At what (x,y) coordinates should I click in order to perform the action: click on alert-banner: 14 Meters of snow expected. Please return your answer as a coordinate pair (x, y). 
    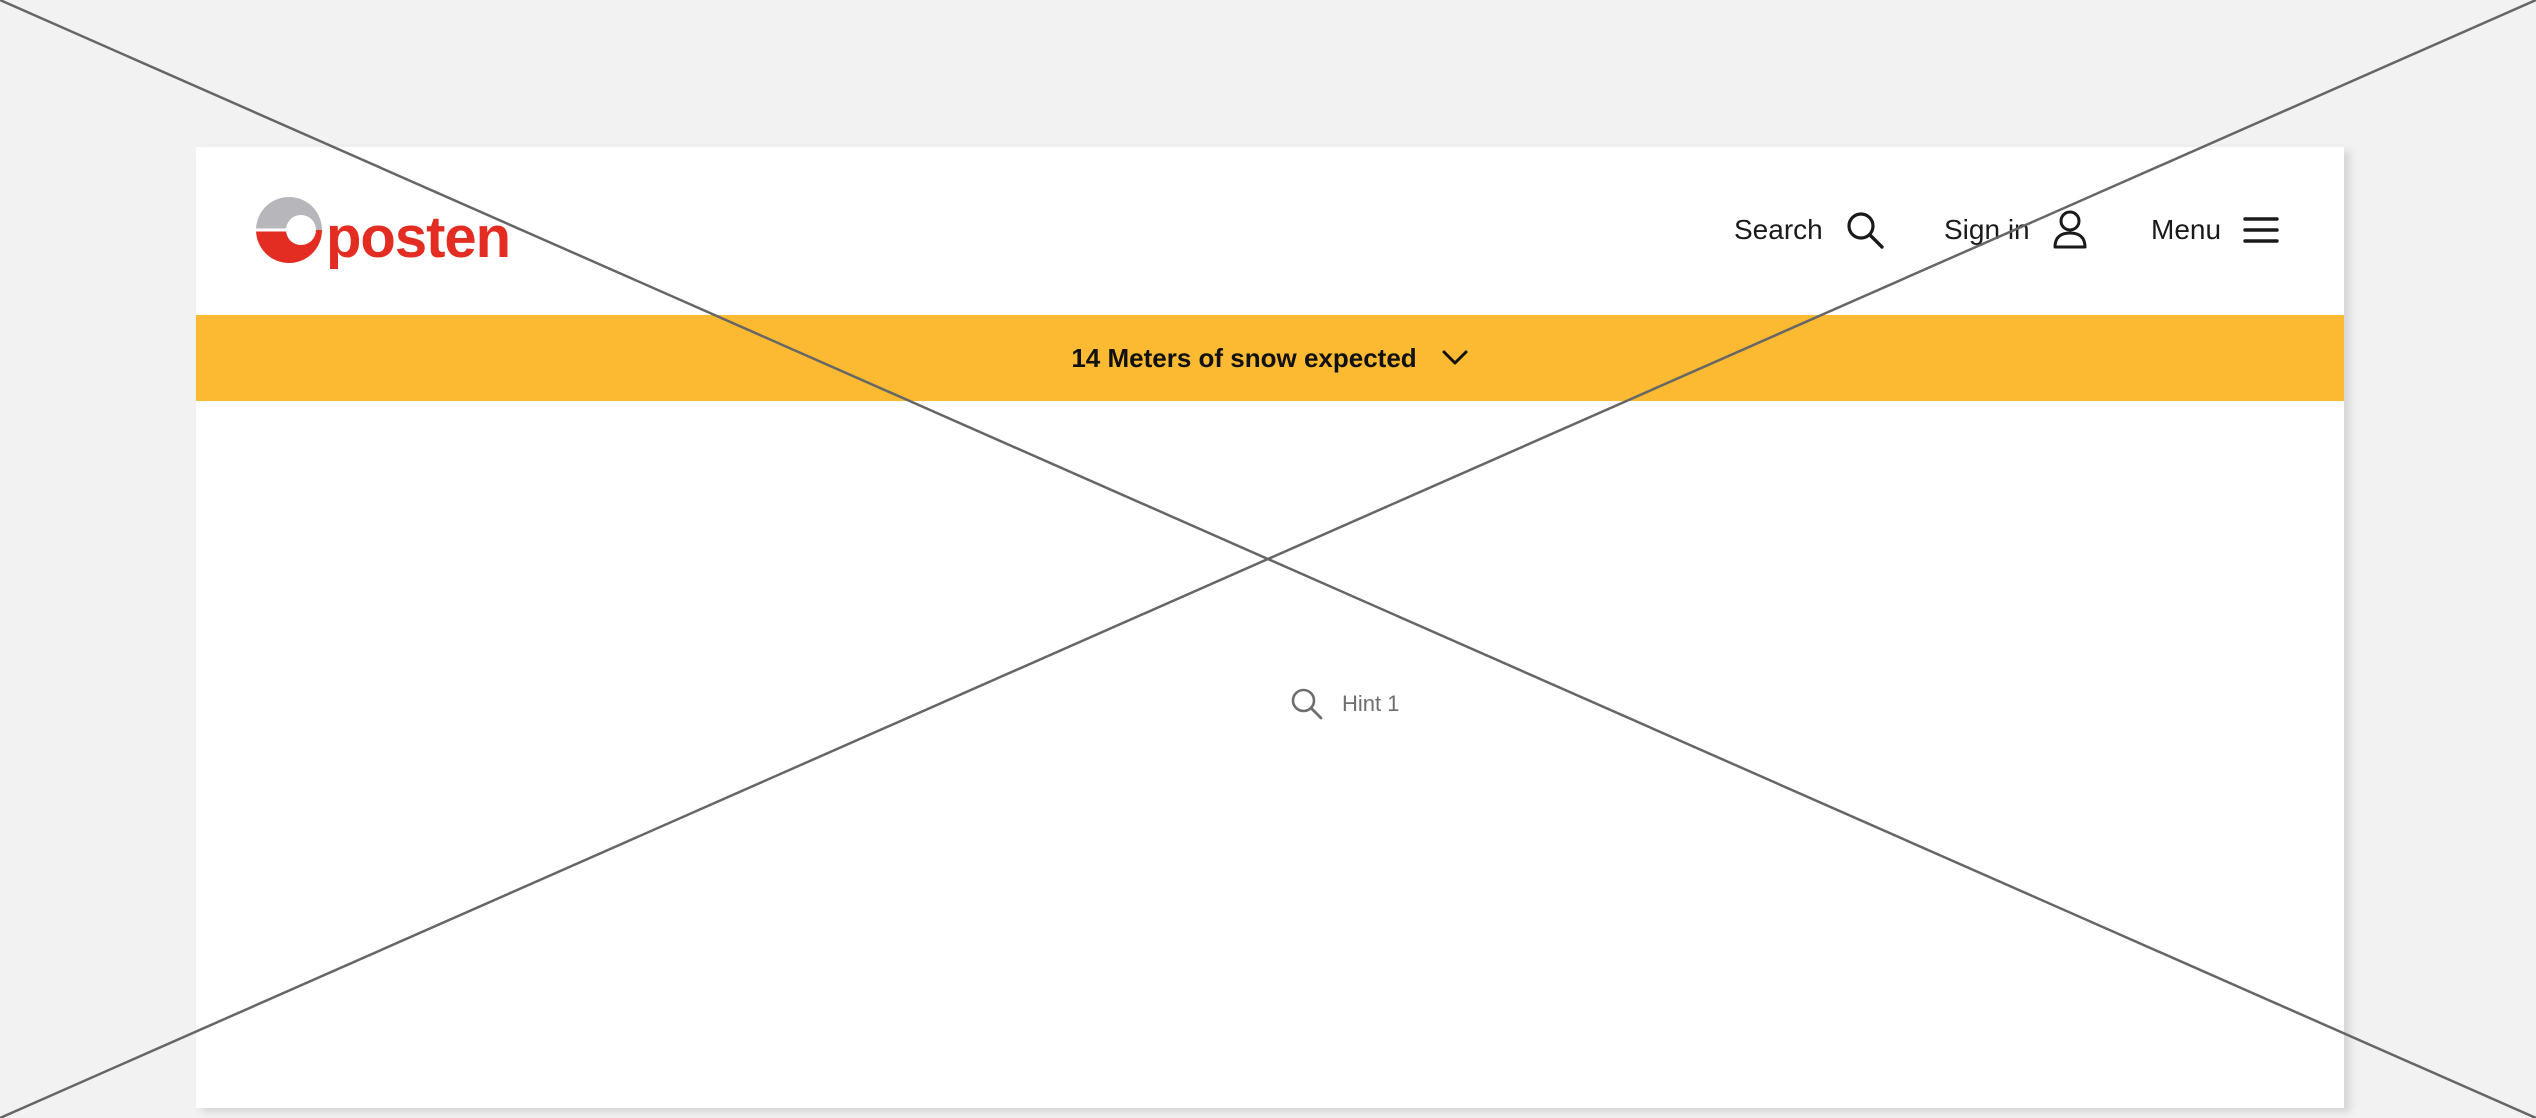
    Looking at the image, I should click on (1270, 358).